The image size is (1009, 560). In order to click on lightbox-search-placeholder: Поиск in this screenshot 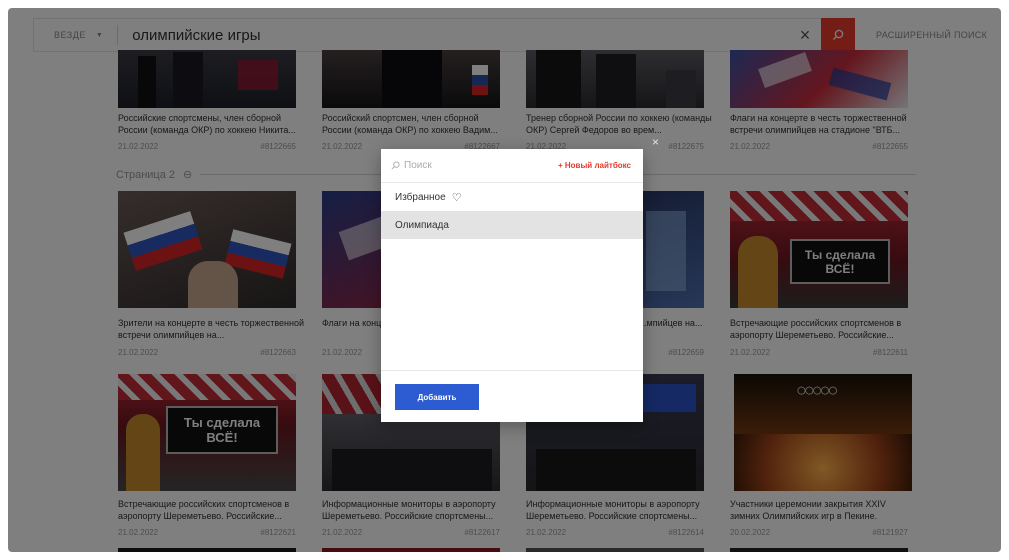, I will do `click(418, 165)`.